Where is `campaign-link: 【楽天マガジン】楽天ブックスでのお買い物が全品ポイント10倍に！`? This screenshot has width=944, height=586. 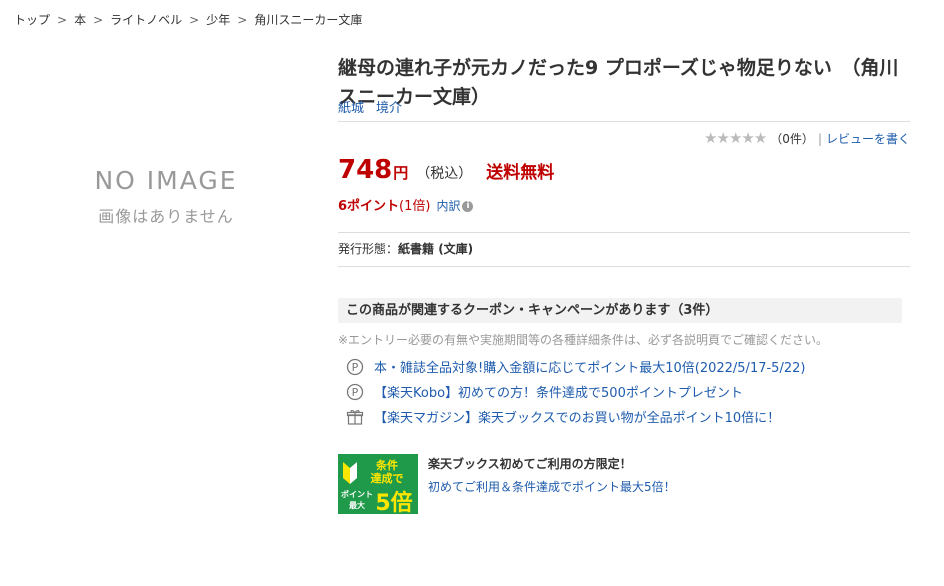
campaign-link: 【楽天マガジン】楽天ブックスでのお買い物が全品ポイント10倍に！ is located at coordinates (577, 418).